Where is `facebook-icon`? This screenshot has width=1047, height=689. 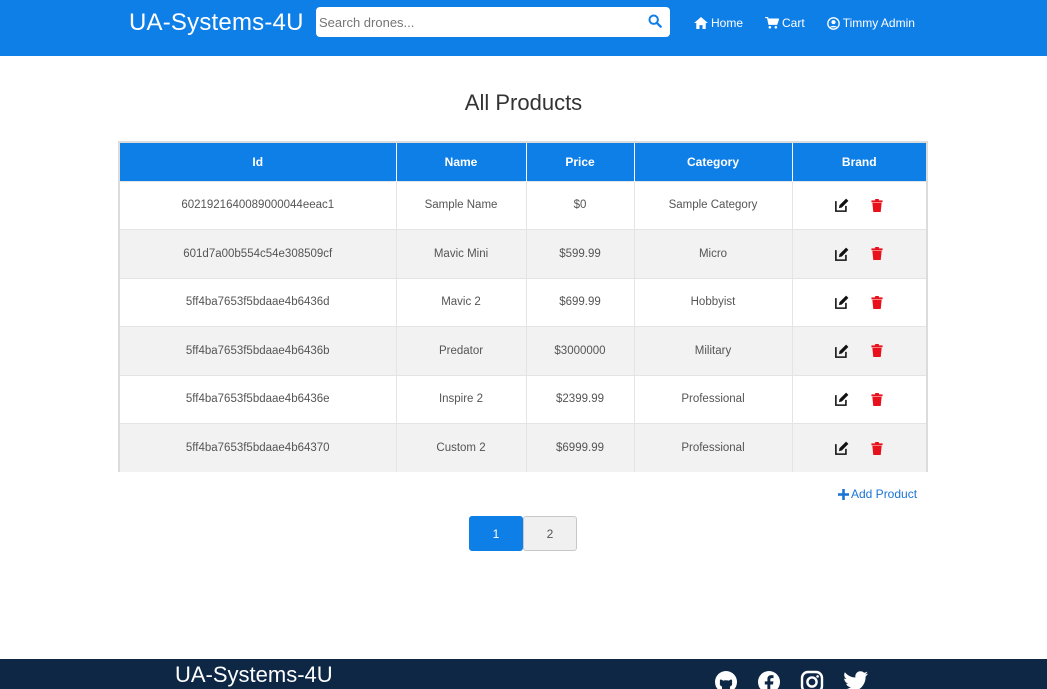
facebook-icon is located at coordinates (769, 679).